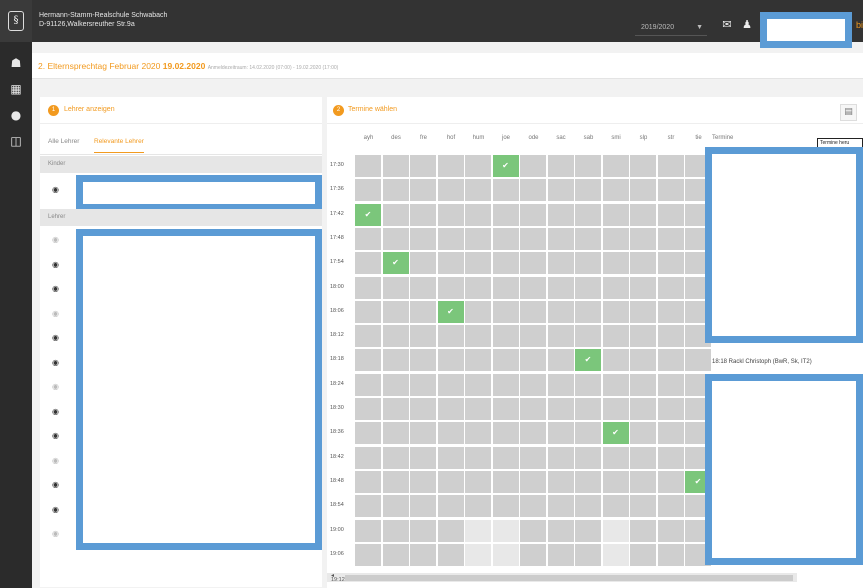 Image resolution: width=863 pixels, height=588 pixels. I want to click on school-year-select: 2019/2020 ▼, so click(671, 28).